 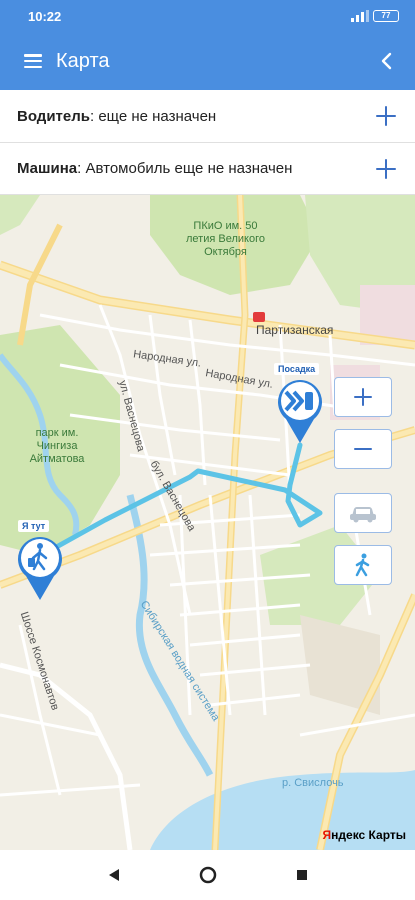 I want to click on car-row: Машина: Автомобиль еще не назначен, so click(x=207, y=169).